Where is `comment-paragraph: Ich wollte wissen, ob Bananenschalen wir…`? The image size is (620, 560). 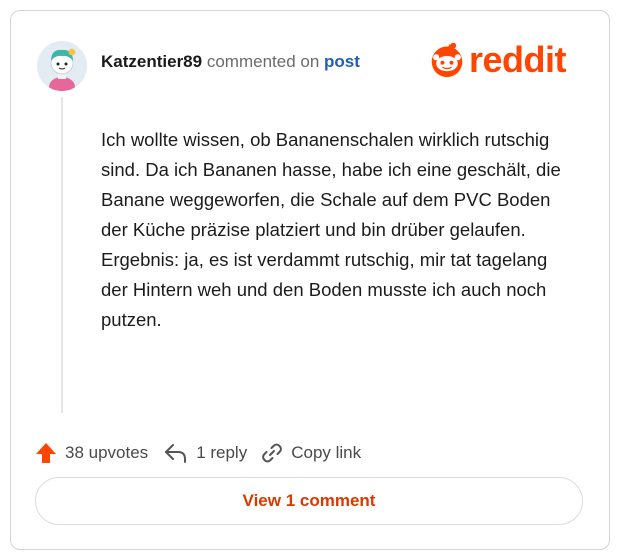 comment-paragraph: Ich wollte wissen, ob Bananenschalen wir… is located at coordinates (331, 184).